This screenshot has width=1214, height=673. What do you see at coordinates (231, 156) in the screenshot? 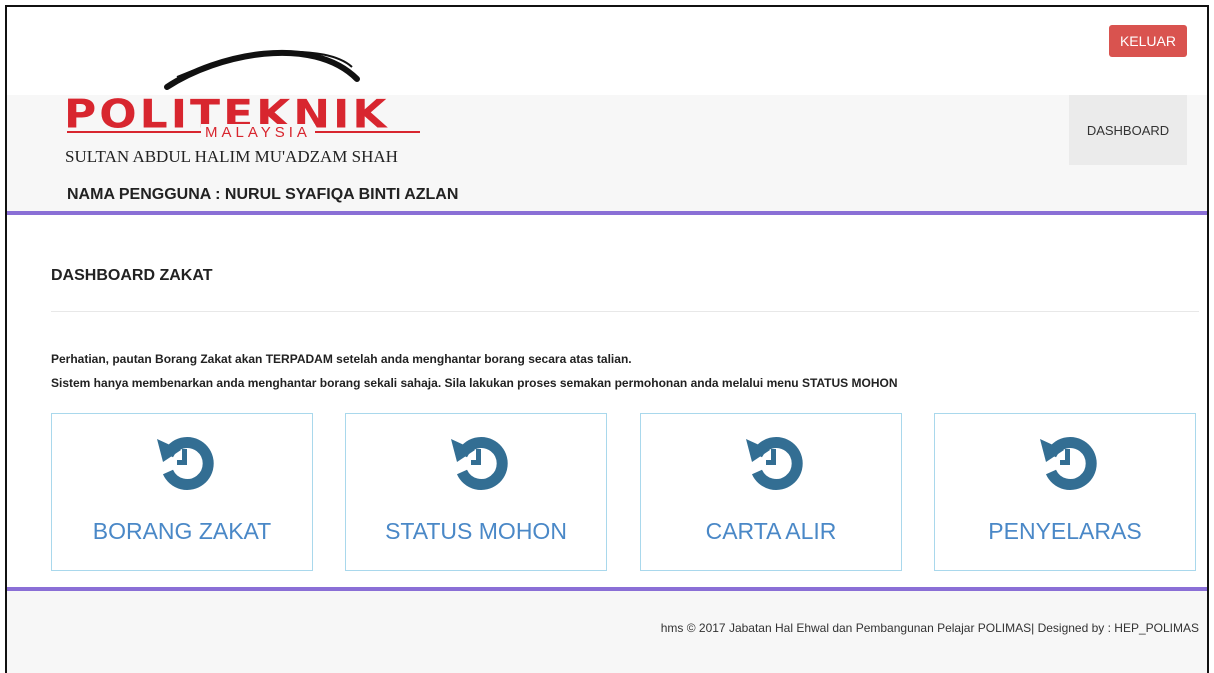
I see `logo-campus-text: SULTAN ABDUL HALIM MU'ADZAM SHAH` at bounding box center [231, 156].